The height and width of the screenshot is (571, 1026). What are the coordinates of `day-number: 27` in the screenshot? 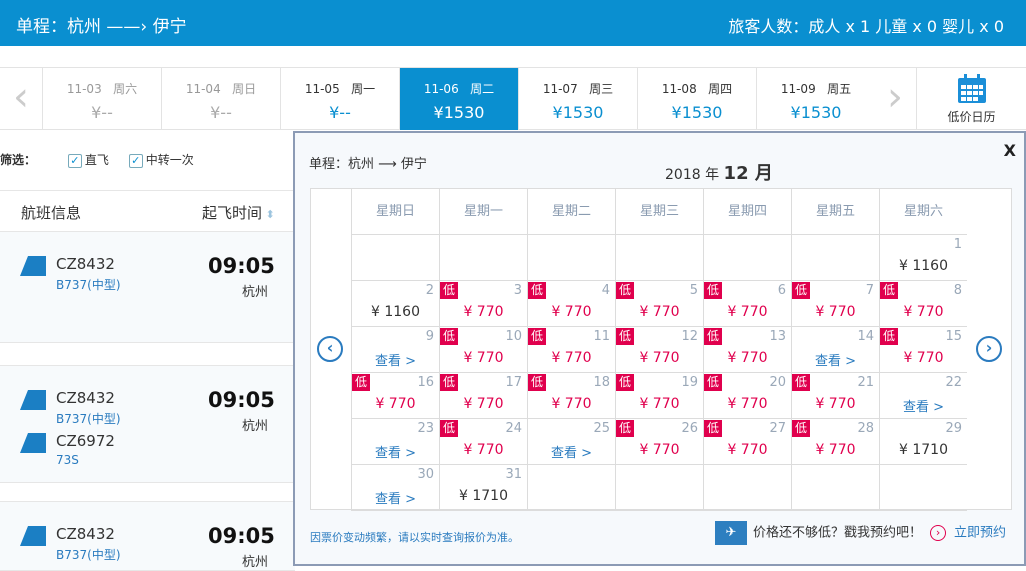 It's located at (777, 428).